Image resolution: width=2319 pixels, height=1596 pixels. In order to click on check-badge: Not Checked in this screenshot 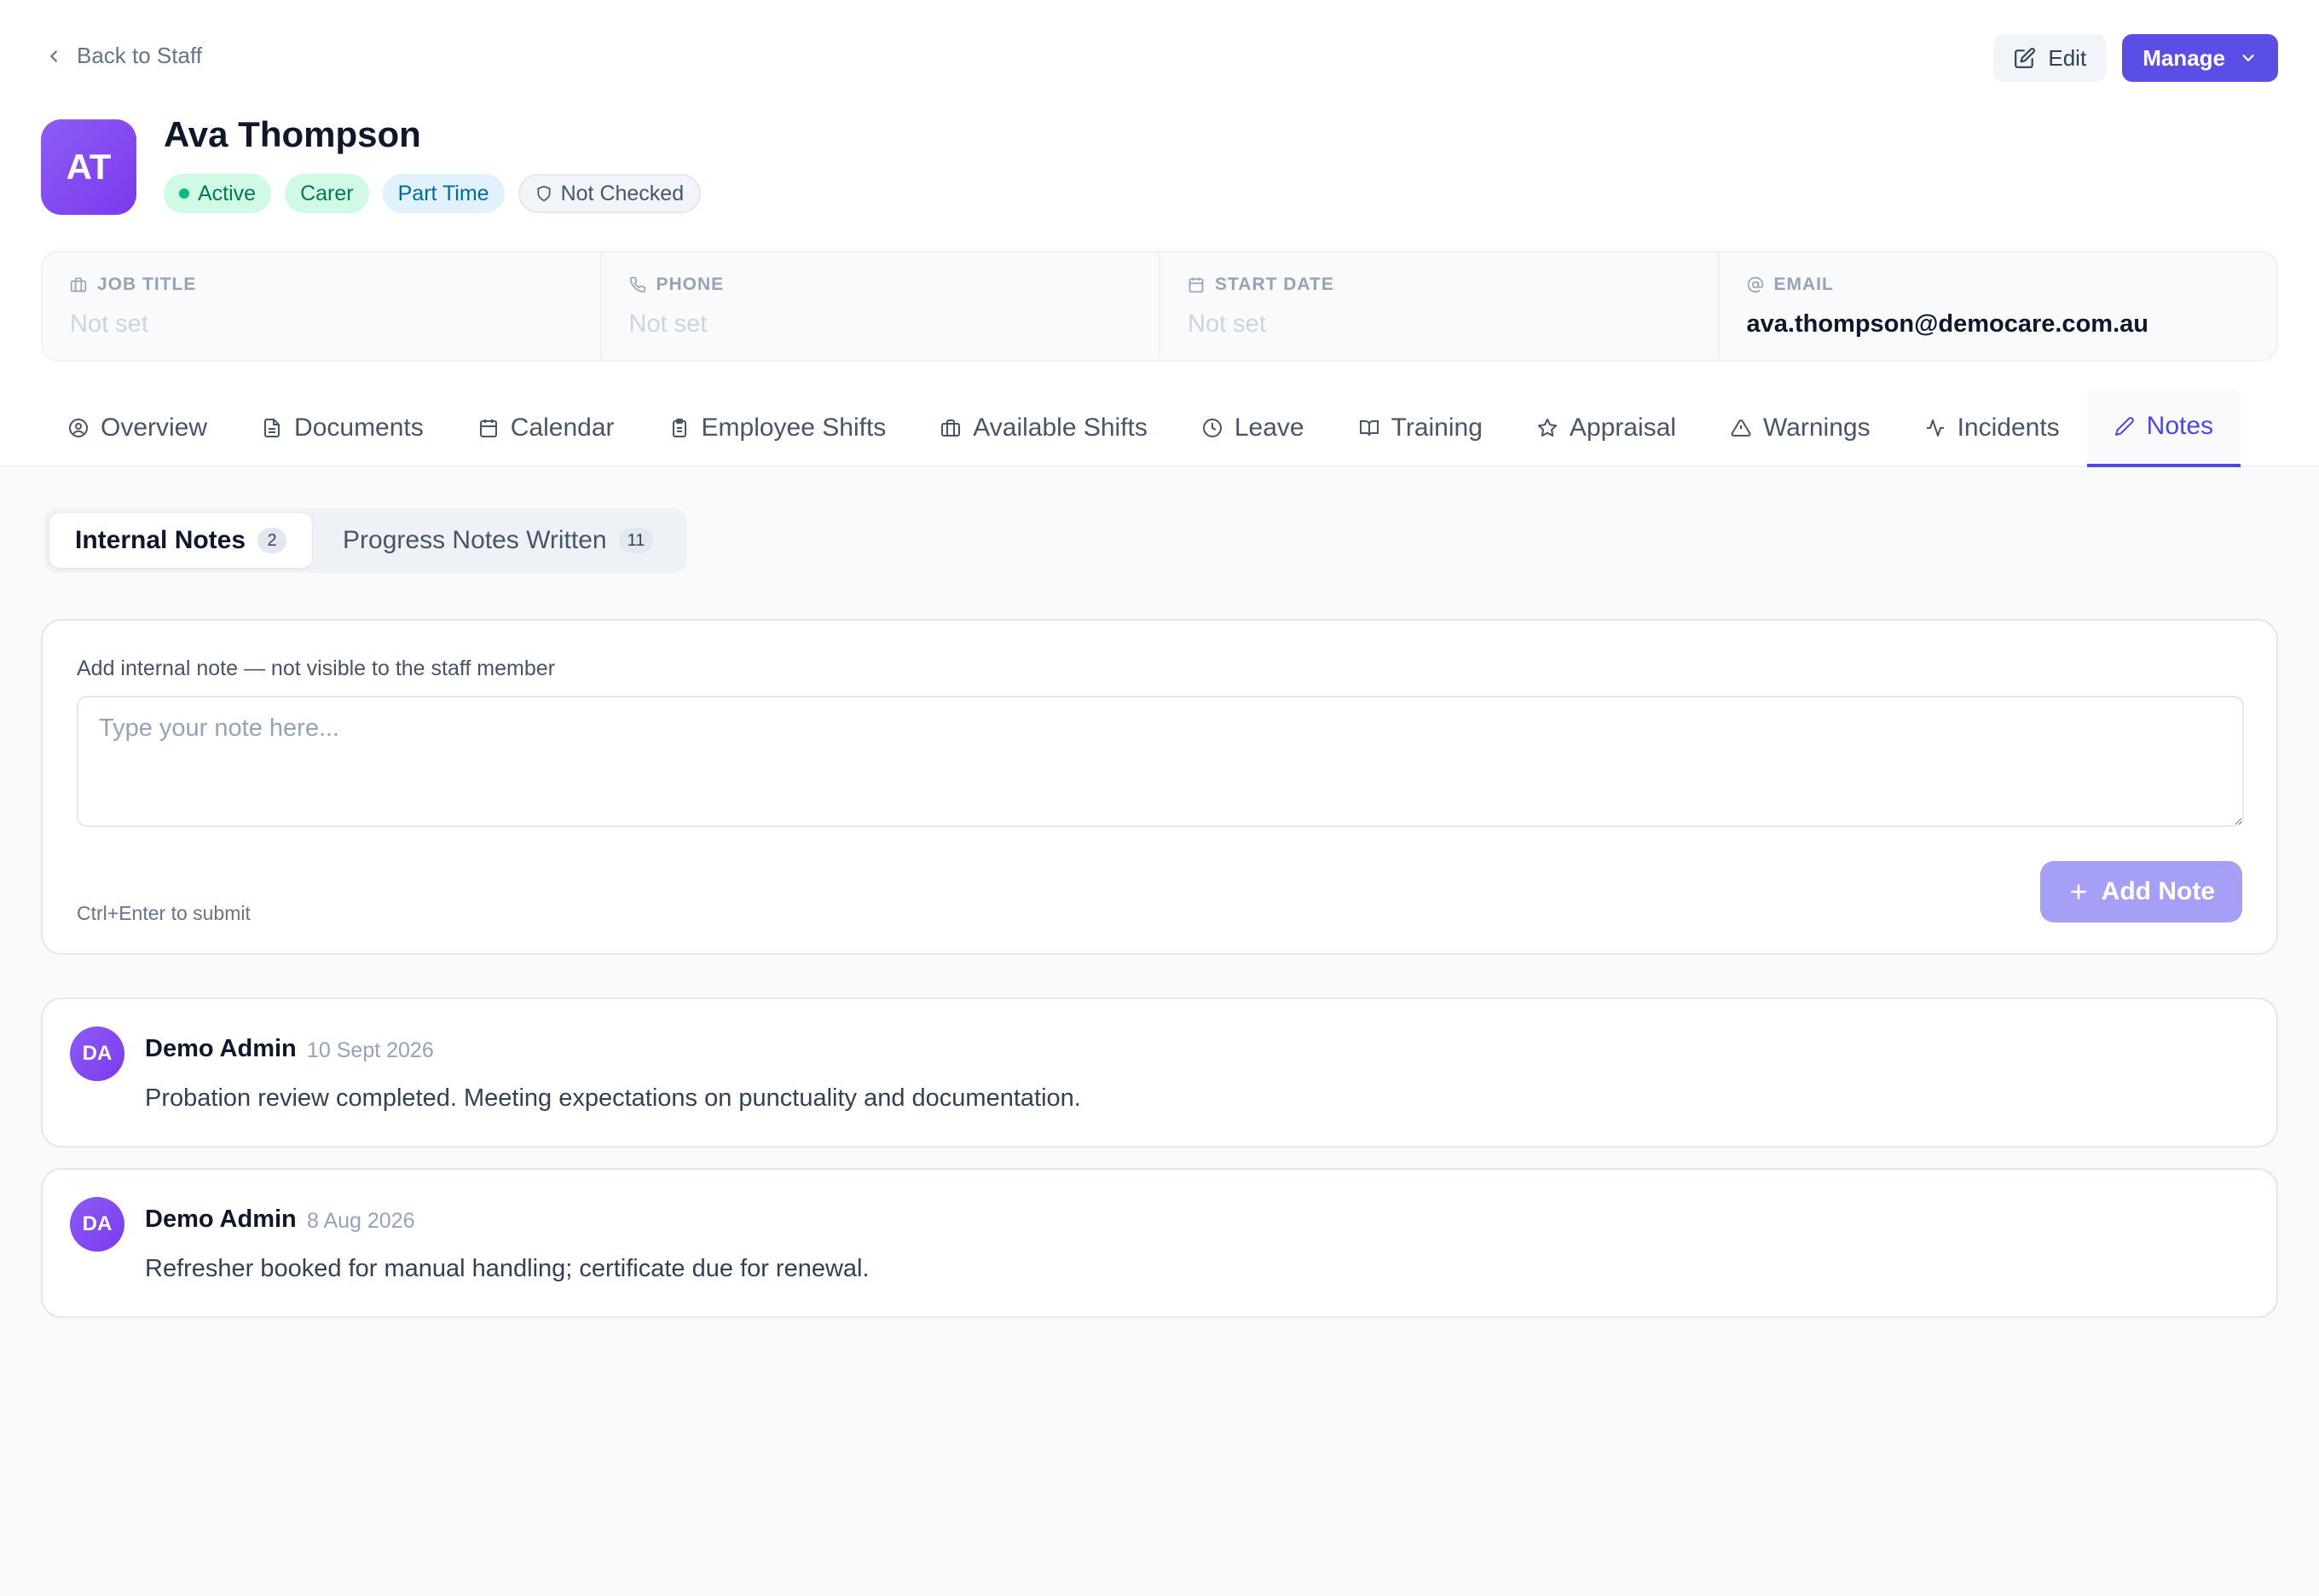, I will do `click(610, 193)`.